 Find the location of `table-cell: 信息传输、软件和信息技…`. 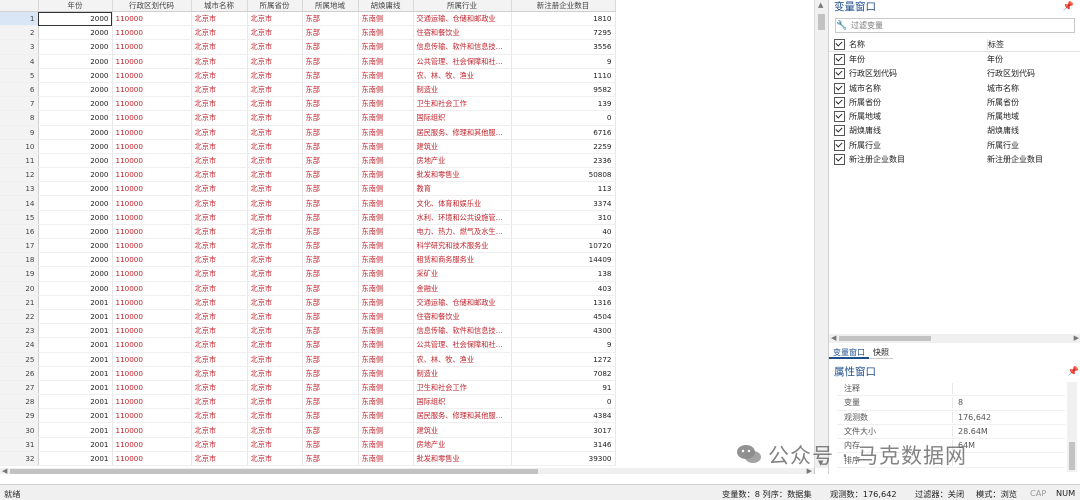

table-cell: 信息传输、软件和信息技… is located at coordinates (462, 331).